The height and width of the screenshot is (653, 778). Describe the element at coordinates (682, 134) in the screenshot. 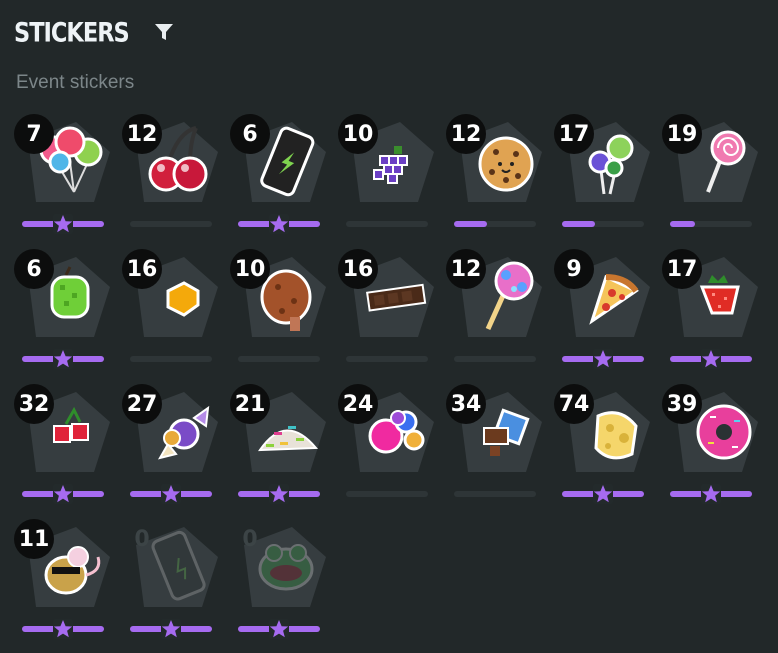

I see `sticker-count: 19` at that location.